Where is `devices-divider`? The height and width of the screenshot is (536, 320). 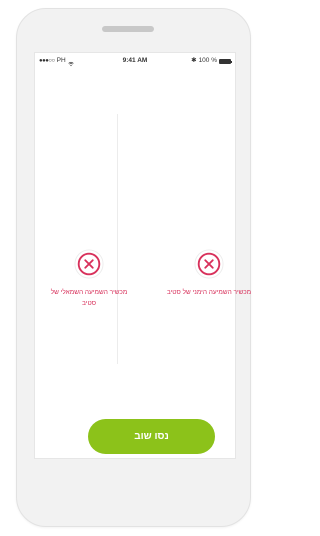 devices-divider is located at coordinates (117, 239).